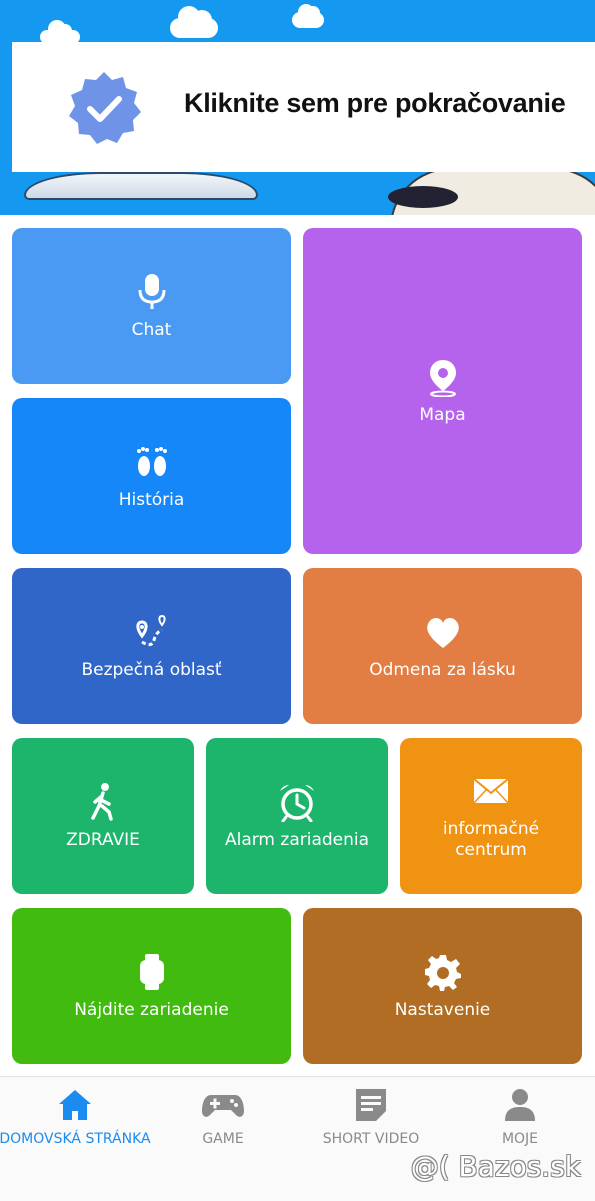 The height and width of the screenshot is (1201, 595). I want to click on nav-game: GAME, so click(223, 1117).